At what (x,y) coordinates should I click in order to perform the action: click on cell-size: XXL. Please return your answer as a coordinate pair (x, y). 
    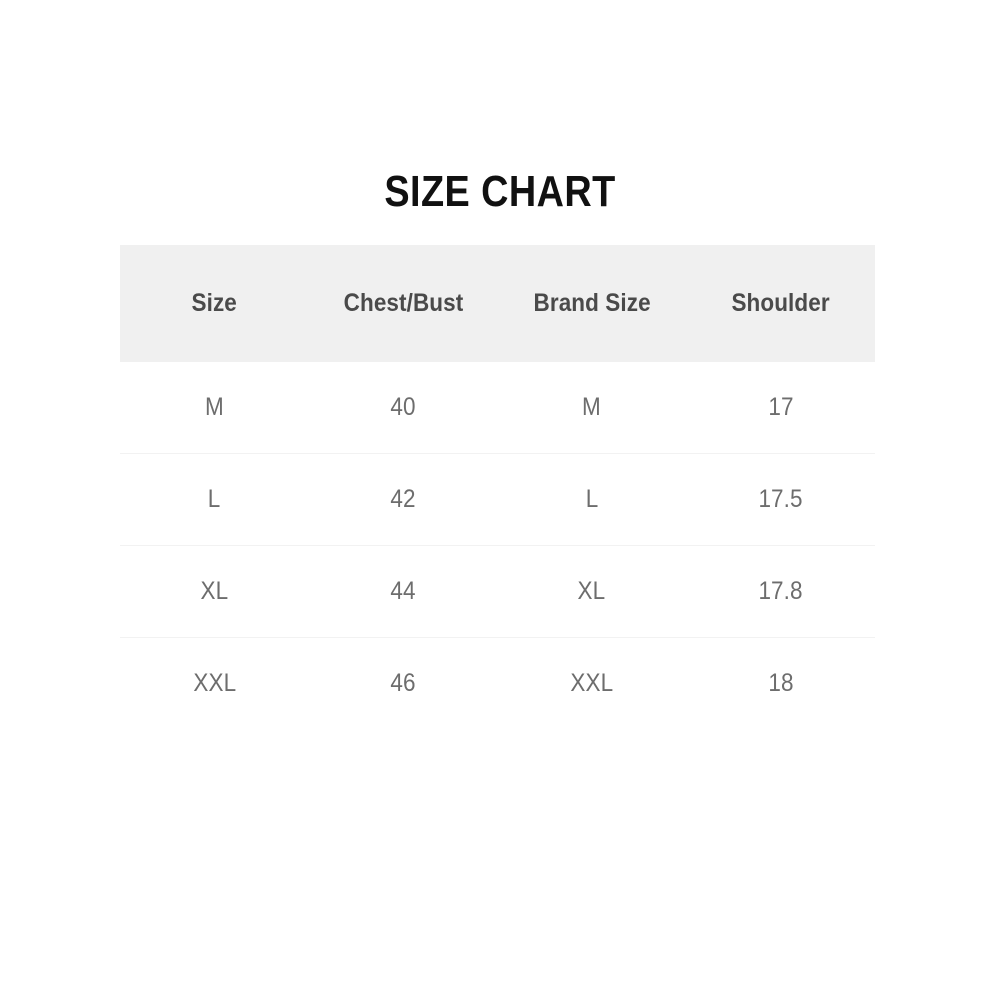
    Looking at the image, I should click on (214, 683).